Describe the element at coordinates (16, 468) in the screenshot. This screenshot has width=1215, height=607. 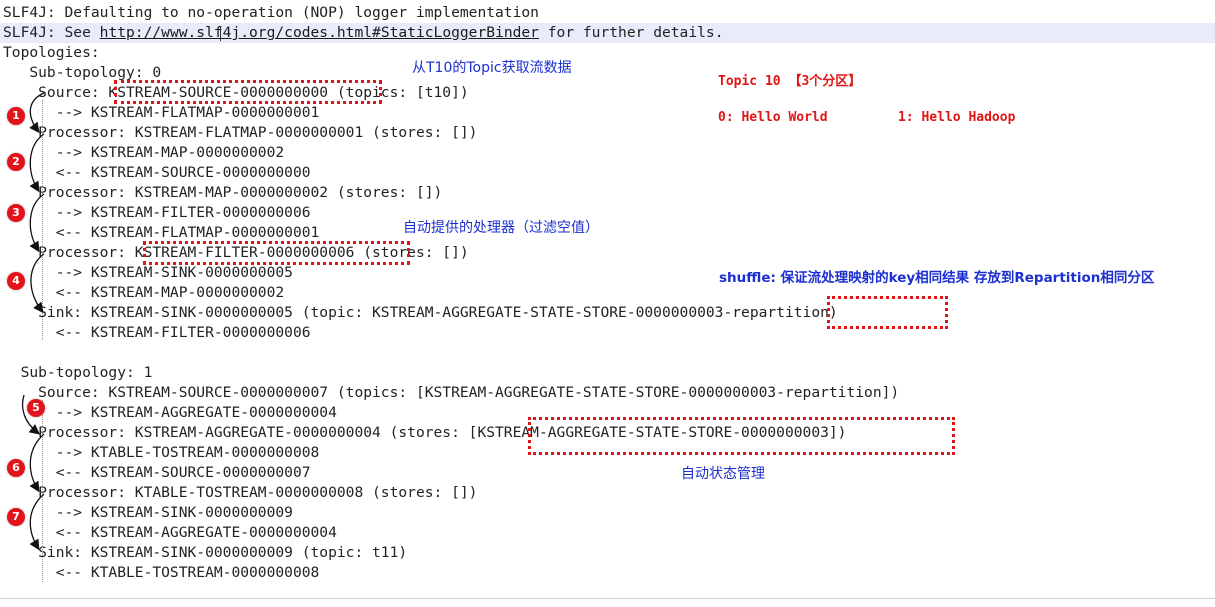
I see `step-badge-6: 6` at that location.